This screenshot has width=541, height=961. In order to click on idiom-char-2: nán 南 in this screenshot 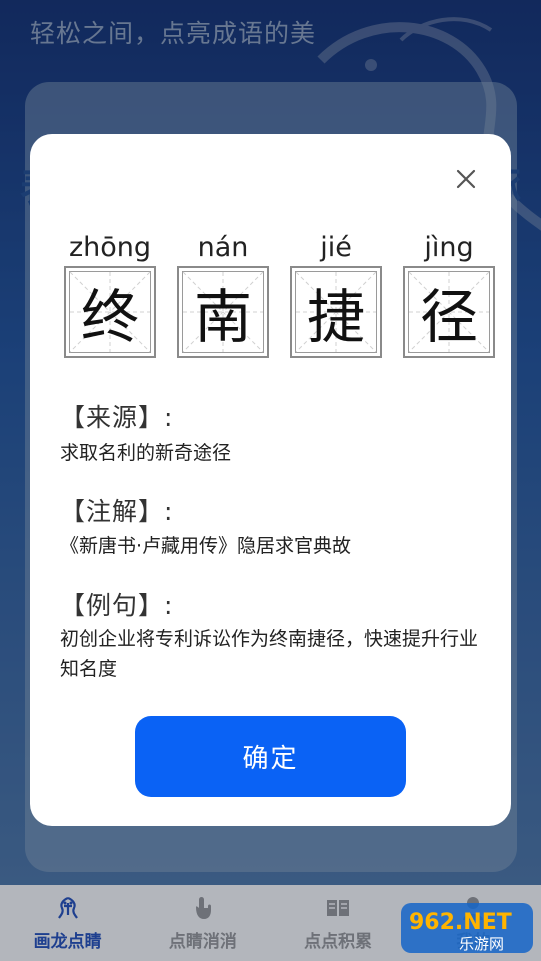, I will do `click(223, 294)`.